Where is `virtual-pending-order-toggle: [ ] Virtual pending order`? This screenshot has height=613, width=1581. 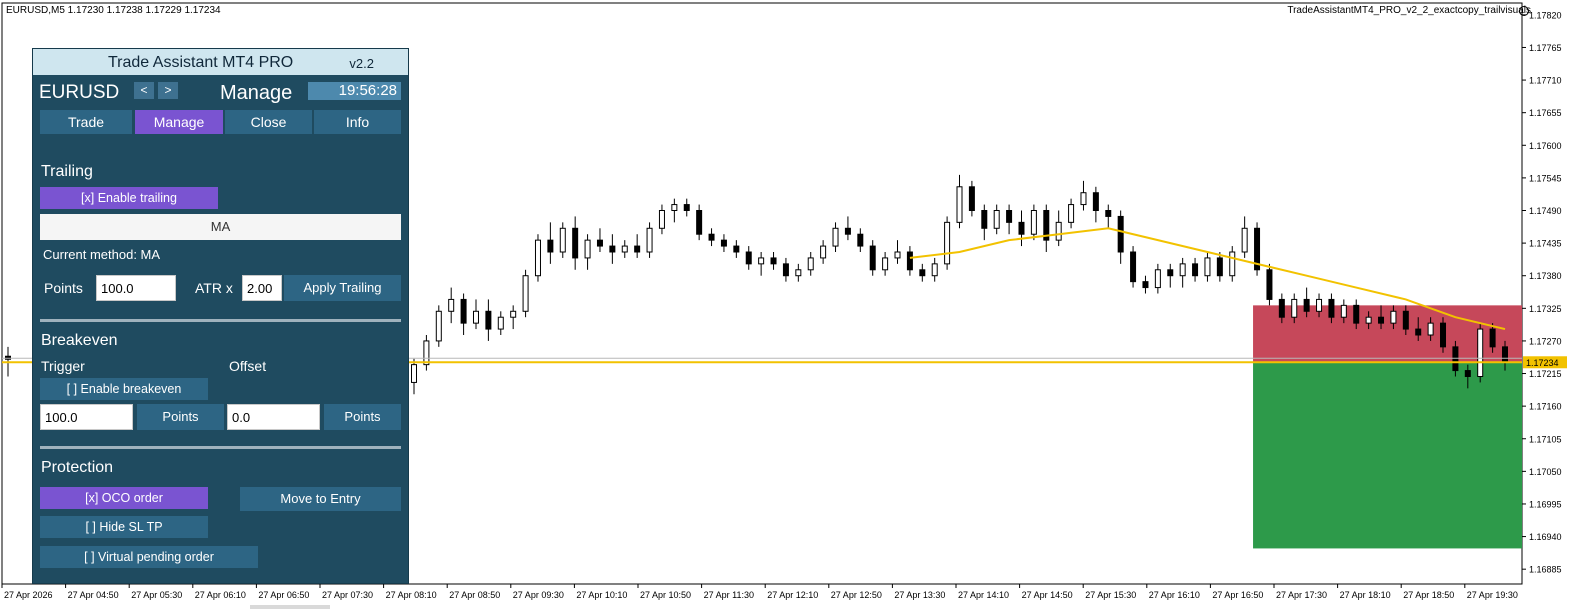 virtual-pending-order-toggle: [ ] Virtual pending order is located at coordinates (149, 557).